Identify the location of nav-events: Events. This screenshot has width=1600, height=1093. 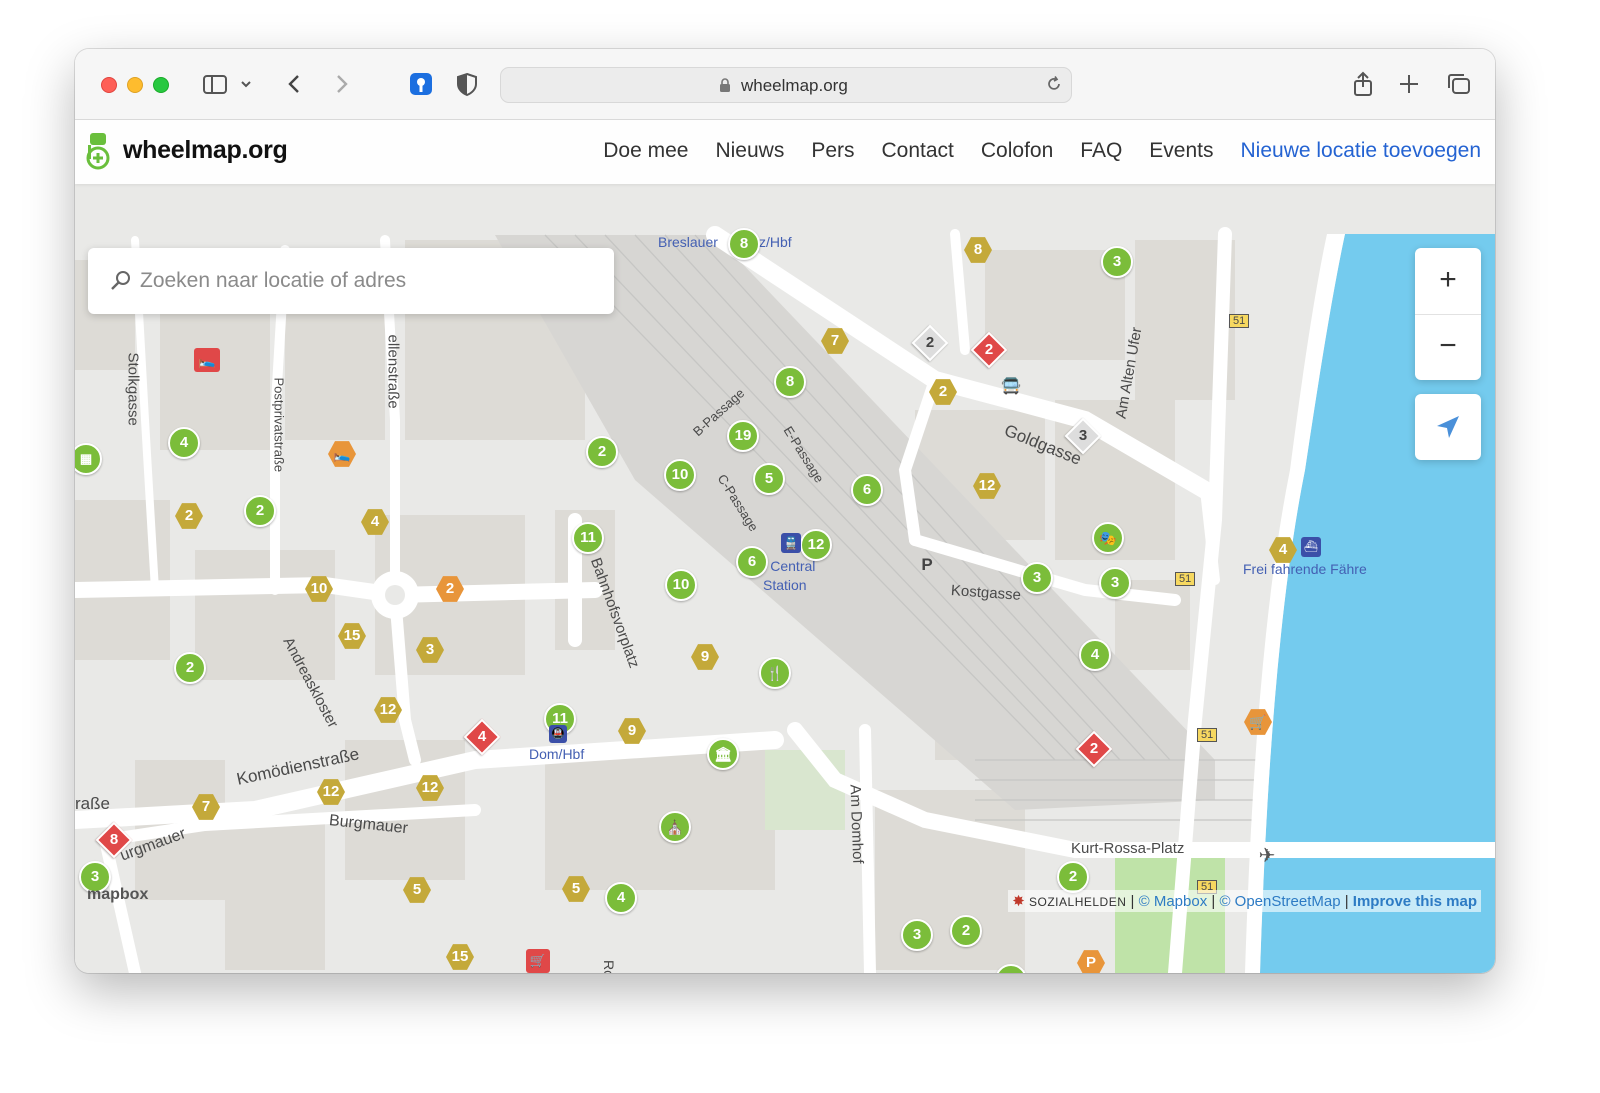
(1181, 151).